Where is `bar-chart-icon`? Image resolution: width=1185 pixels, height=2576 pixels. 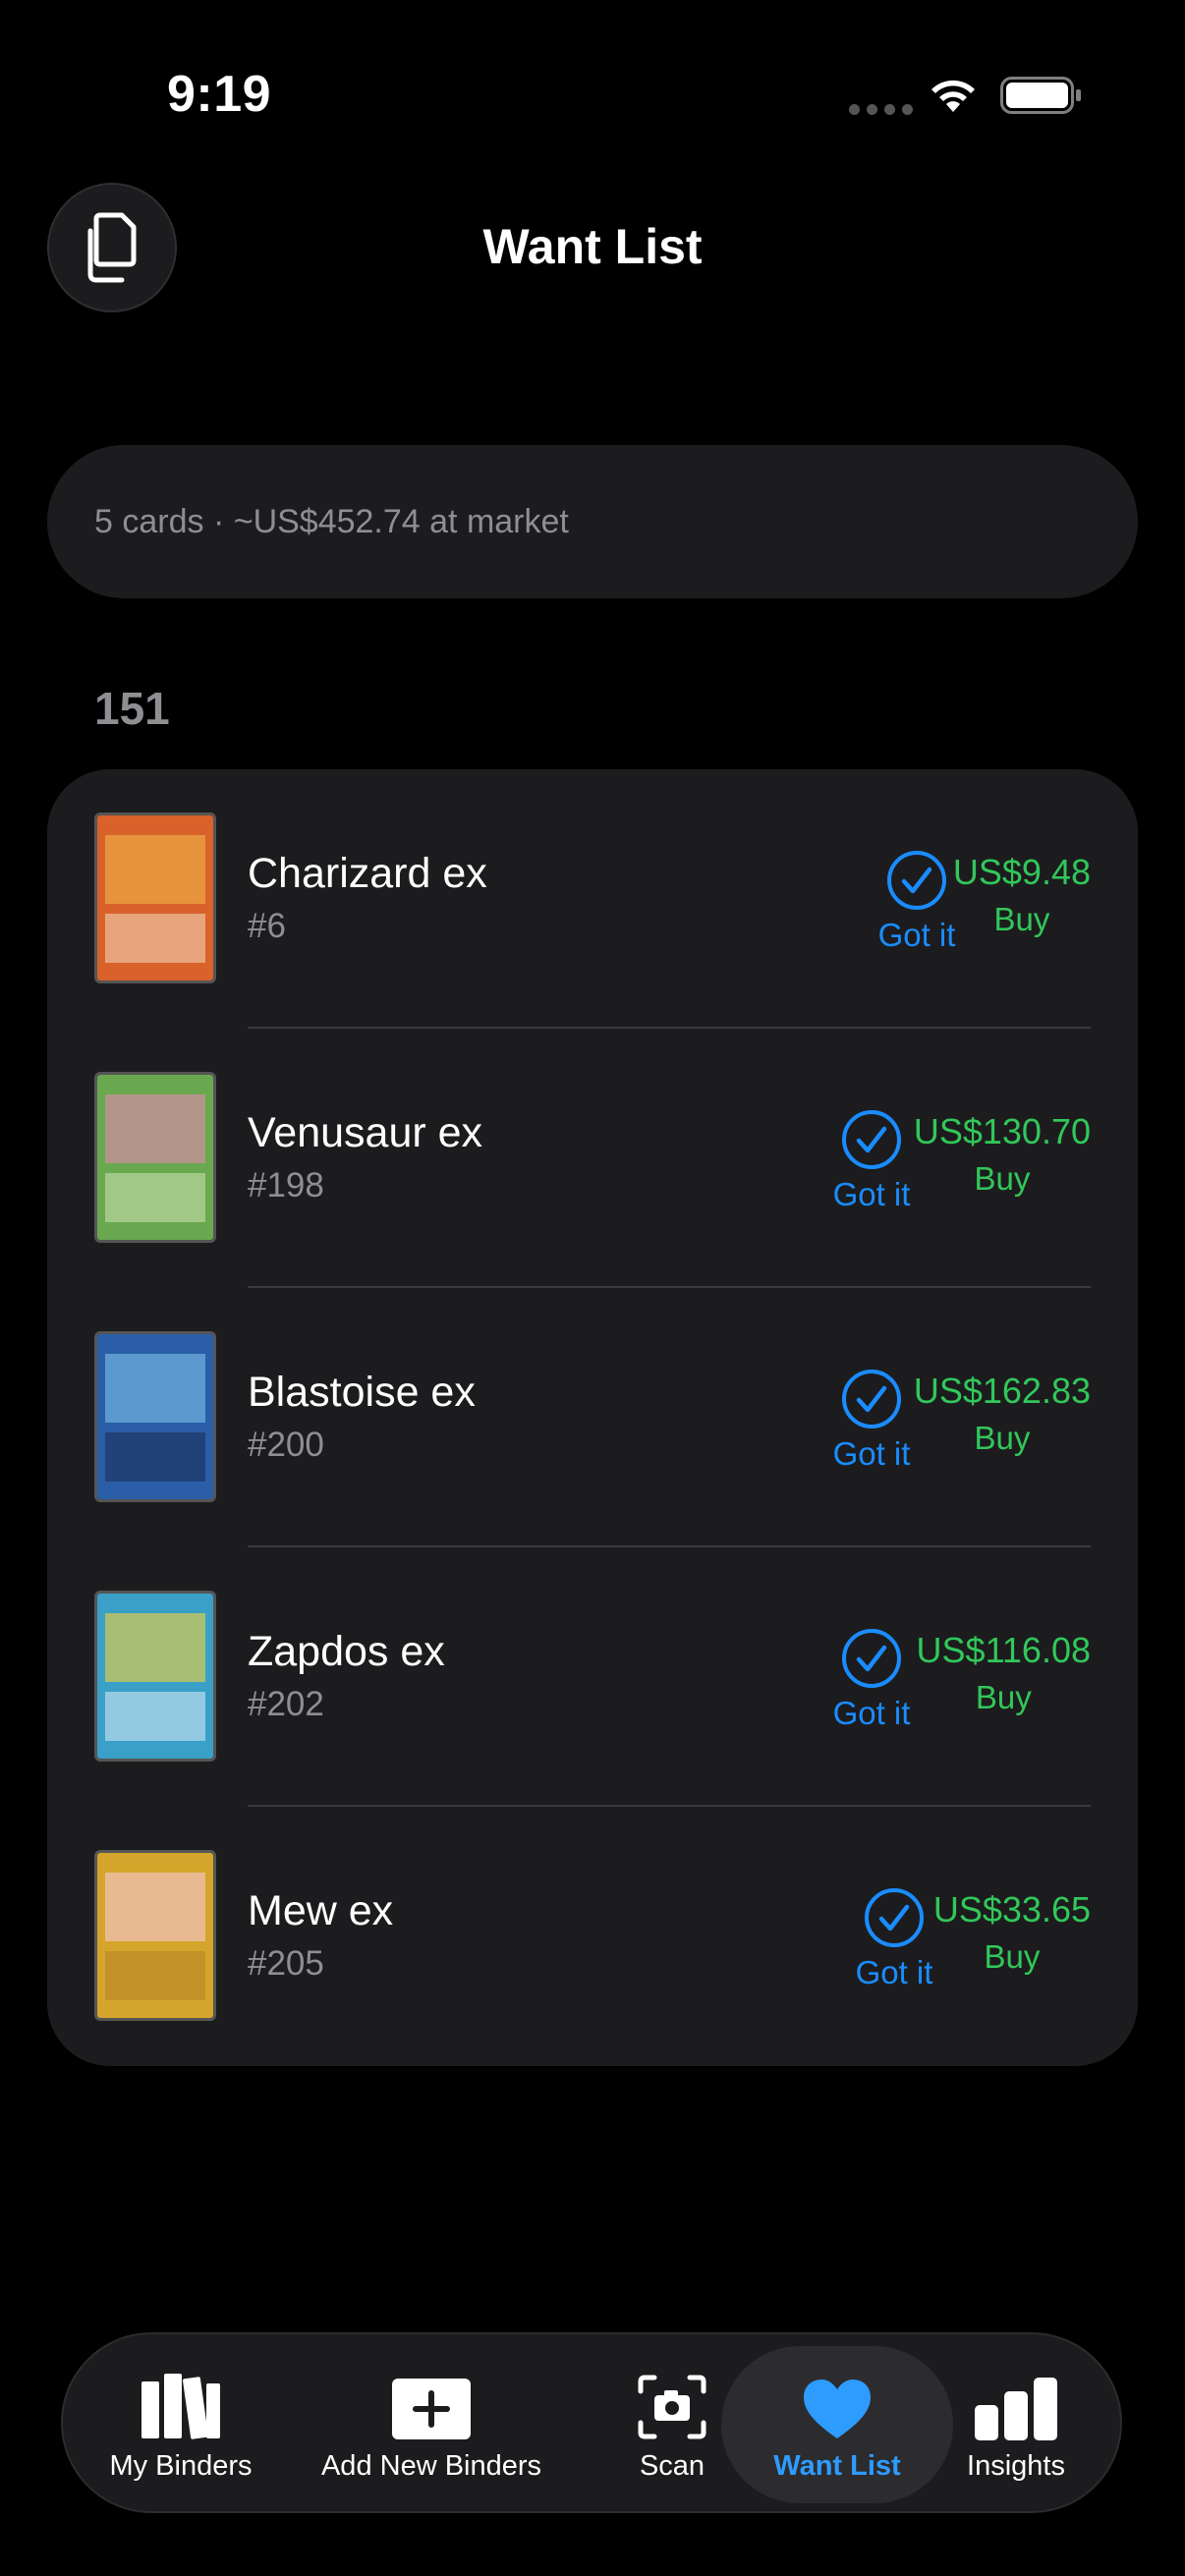 bar-chart-icon is located at coordinates (1016, 2409).